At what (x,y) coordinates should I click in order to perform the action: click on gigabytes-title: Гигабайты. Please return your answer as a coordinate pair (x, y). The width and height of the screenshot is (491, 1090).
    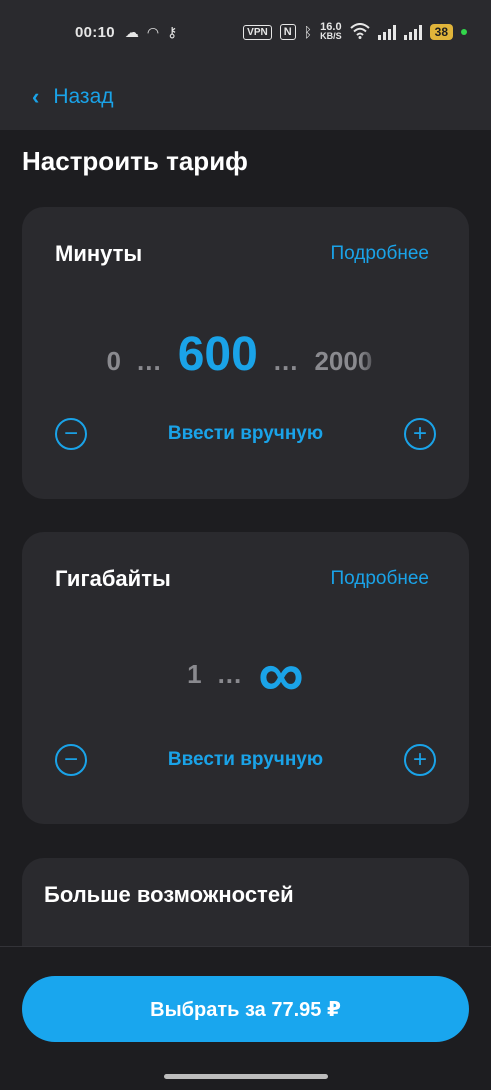
    Looking at the image, I should click on (113, 578).